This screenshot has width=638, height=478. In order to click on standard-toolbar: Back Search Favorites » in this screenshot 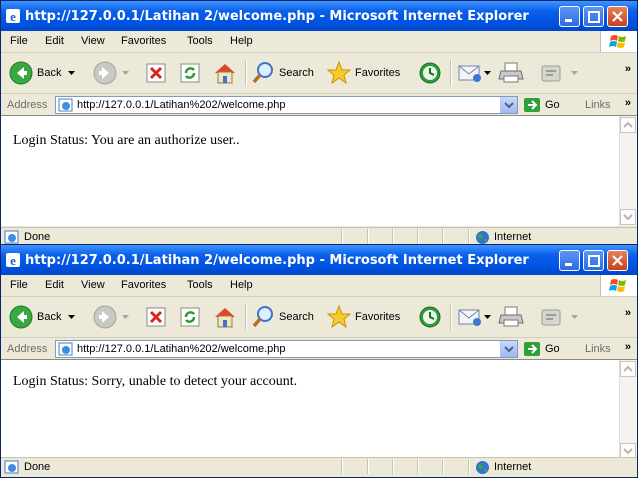, I will do `click(319, 73)`.